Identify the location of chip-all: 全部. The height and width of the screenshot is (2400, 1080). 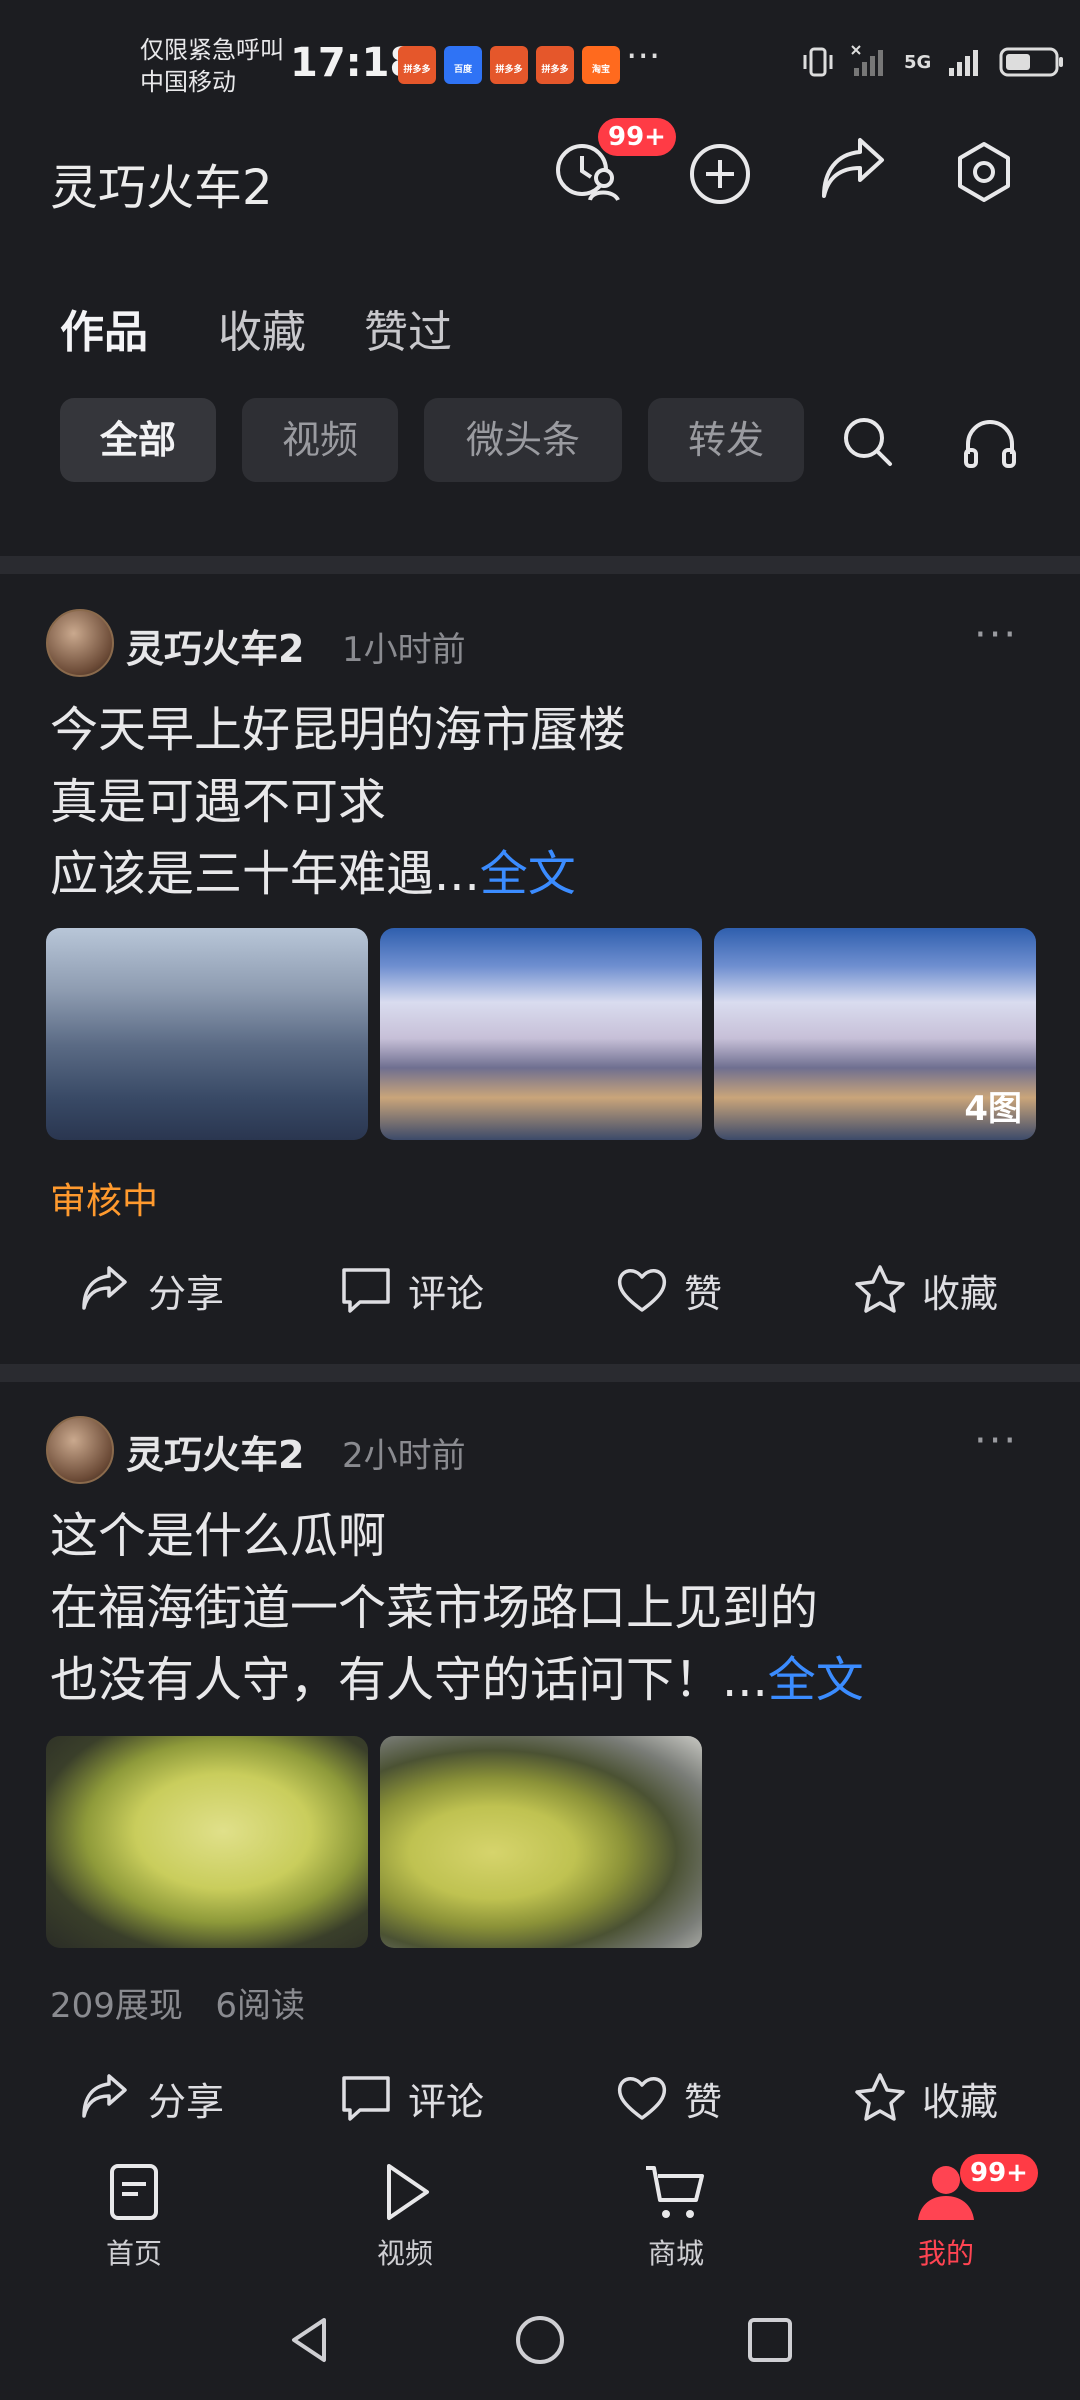
(138, 440).